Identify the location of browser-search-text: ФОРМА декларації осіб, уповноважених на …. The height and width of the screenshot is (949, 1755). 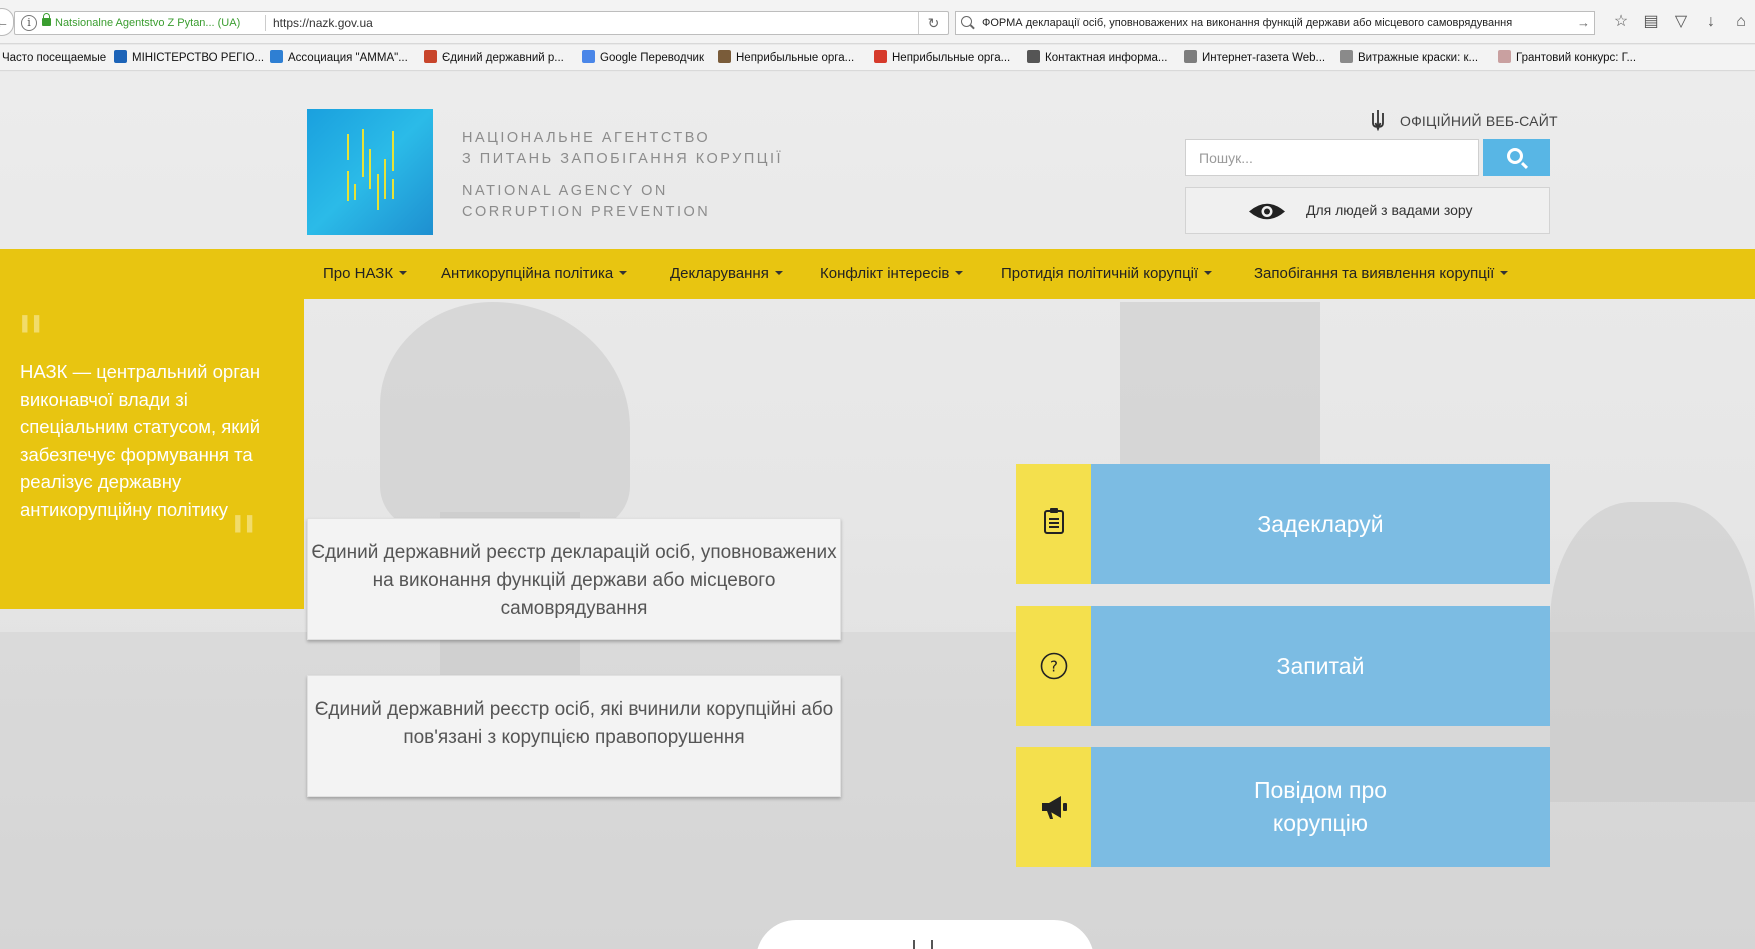
(1247, 23).